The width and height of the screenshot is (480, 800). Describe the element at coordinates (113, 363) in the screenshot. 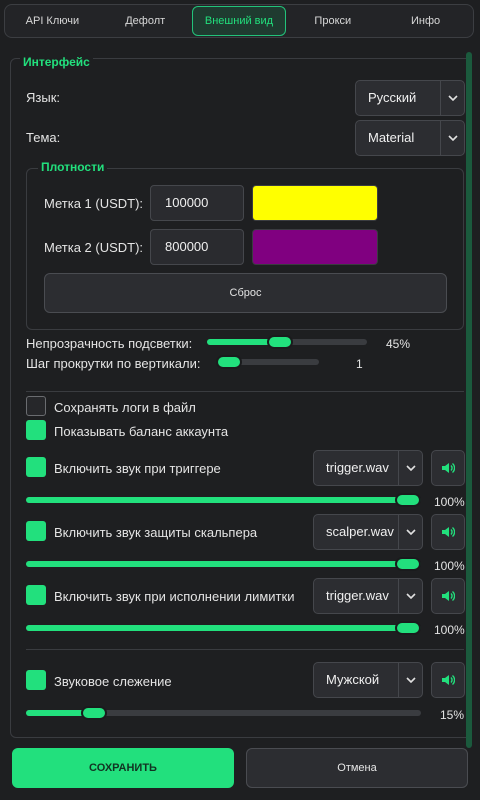

I see `scroll-step-label: Шаг прокрутки по вертикали:` at that location.